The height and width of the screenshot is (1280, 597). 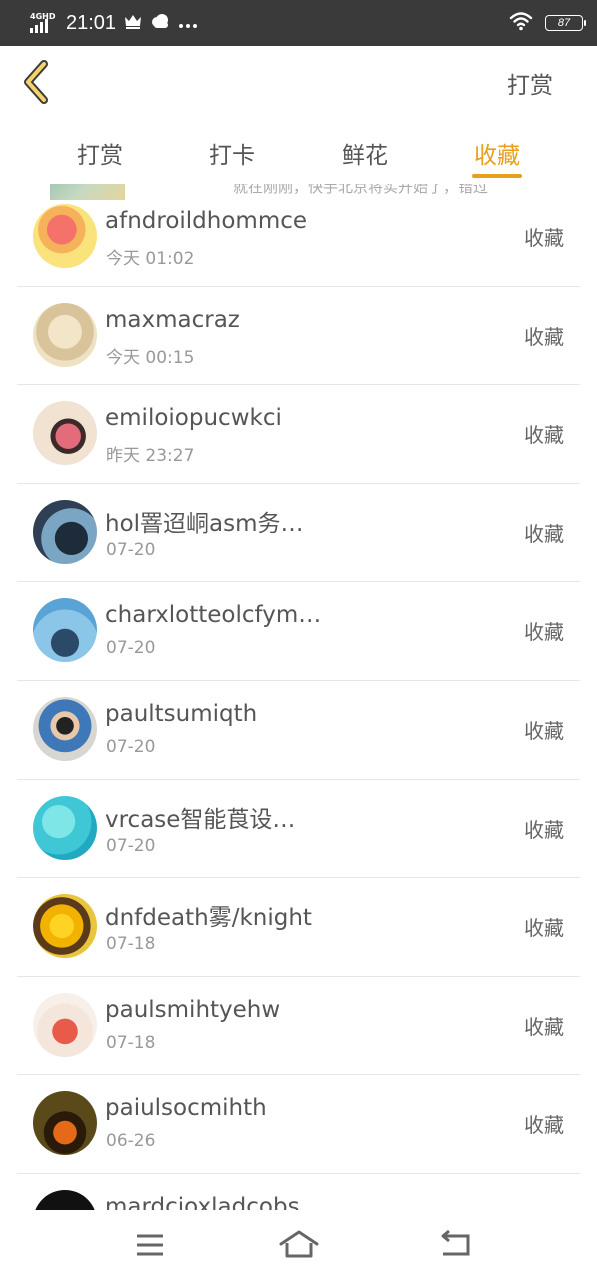 I want to click on home-icon, so click(x=299, y=1244).